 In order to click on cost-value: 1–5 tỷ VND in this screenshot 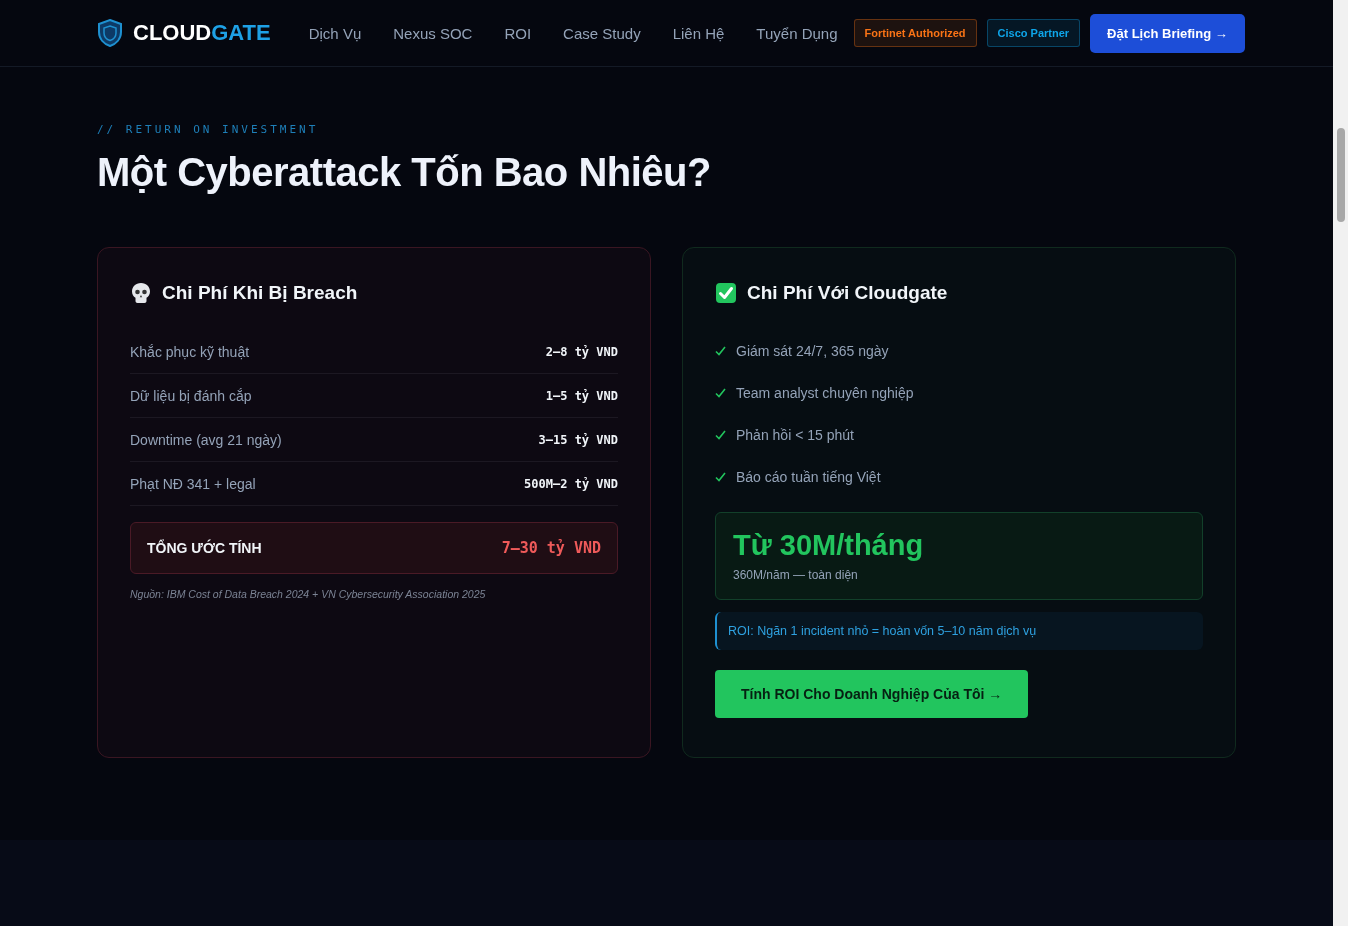, I will do `click(581, 395)`.